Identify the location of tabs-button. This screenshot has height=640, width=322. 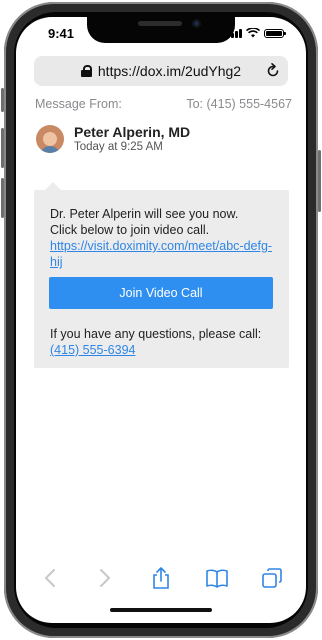
(272, 578).